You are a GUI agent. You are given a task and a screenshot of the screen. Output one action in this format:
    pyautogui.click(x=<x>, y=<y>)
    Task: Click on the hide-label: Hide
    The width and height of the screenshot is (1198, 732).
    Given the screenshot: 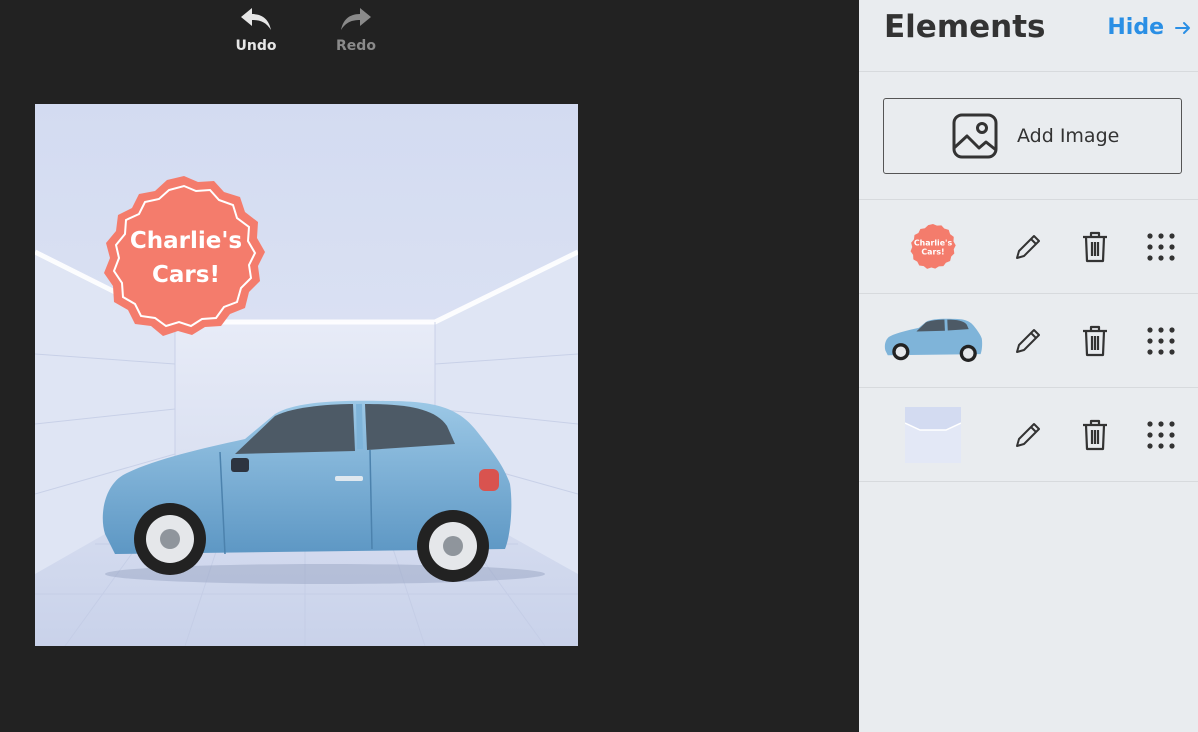 What is the action you would take?
    pyautogui.click(x=1135, y=27)
    